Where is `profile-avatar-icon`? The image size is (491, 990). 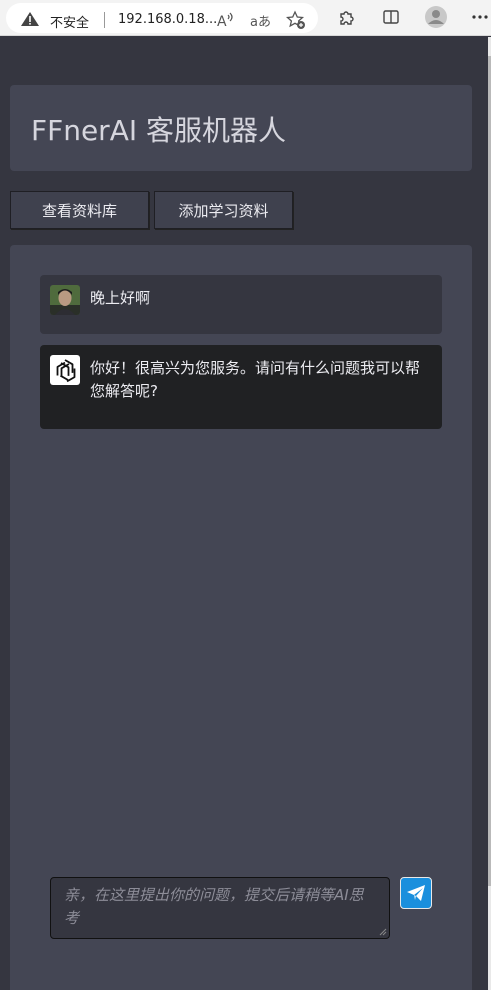
profile-avatar-icon is located at coordinates (436, 17).